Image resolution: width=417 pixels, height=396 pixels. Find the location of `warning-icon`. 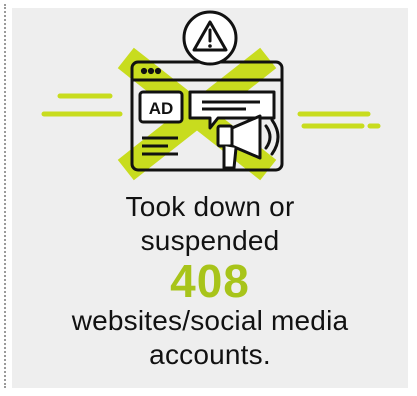

warning-icon is located at coordinates (210, 38).